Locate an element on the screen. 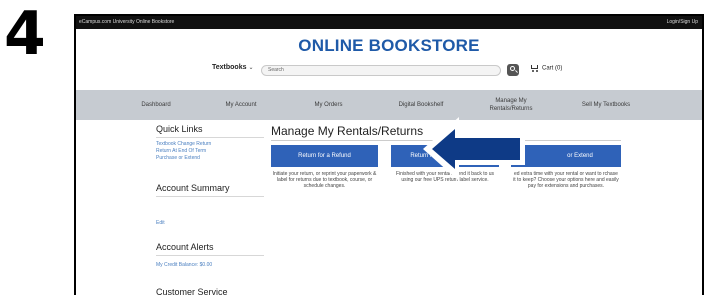 This screenshot has height=295, width=708. step-number: 4 is located at coordinates (25, 34).